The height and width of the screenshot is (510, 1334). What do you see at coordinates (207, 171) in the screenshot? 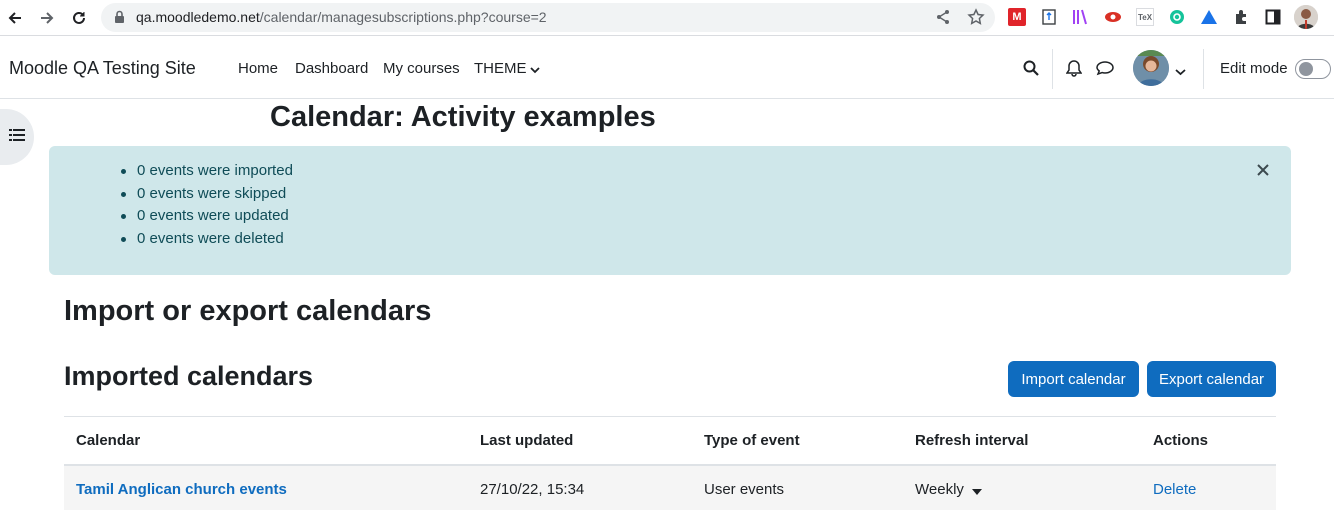
I see `alert-message: 0 events were imported` at bounding box center [207, 171].